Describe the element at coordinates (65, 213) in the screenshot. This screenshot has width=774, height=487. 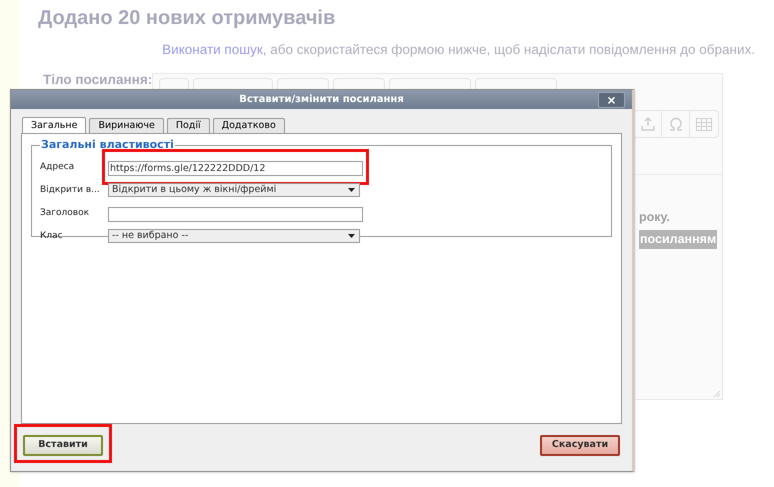
I see `field-label: Заголовок` at that location.